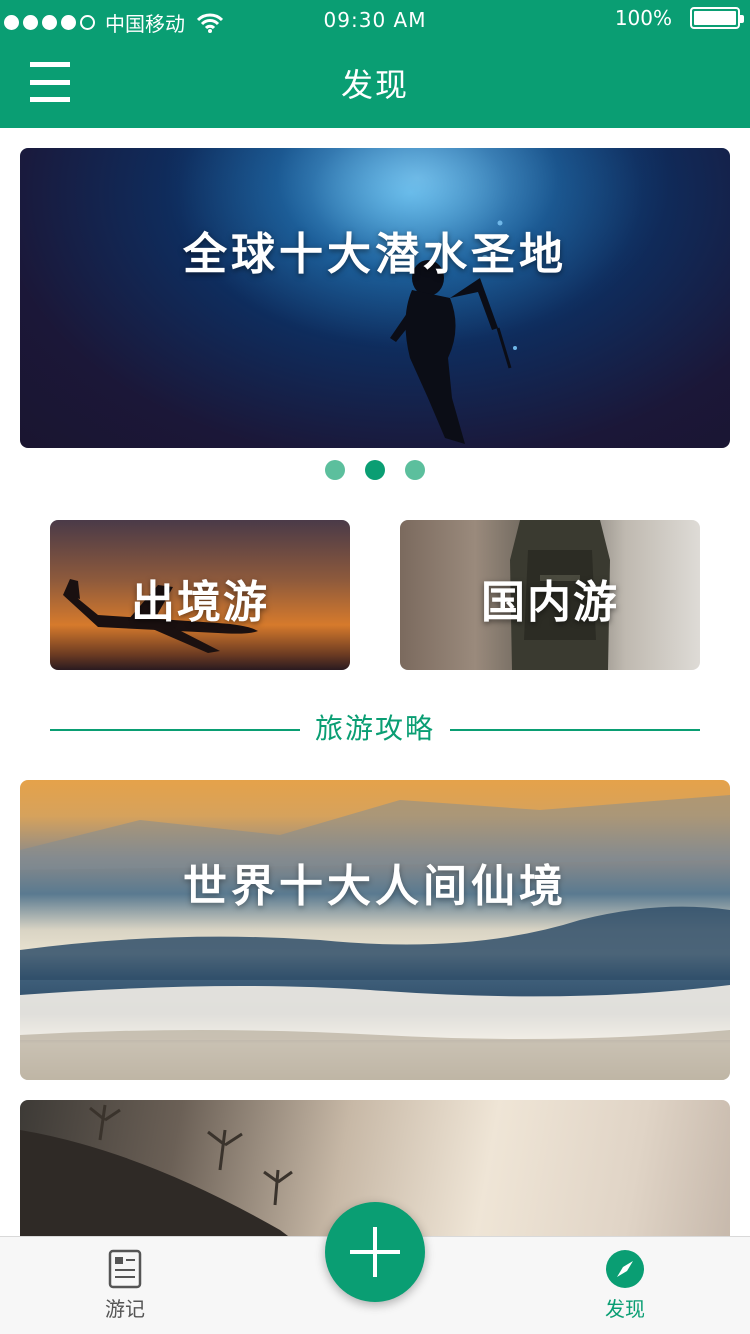 Image resolution: width=750 pixels, height=1334 pixels. What do you see at coordinates (375, 254) in the screenshot?
I see `banner-title: 全球十大潜水圣地` at bounding box center [375, 254].